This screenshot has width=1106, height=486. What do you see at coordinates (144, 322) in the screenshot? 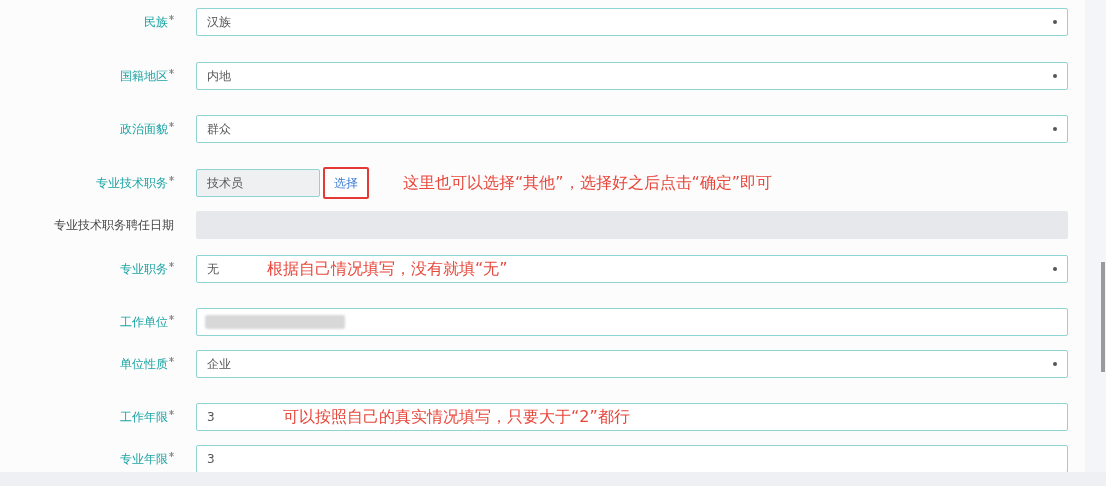
I see `field-label: 工作单位` at bounding box center [144, 322].